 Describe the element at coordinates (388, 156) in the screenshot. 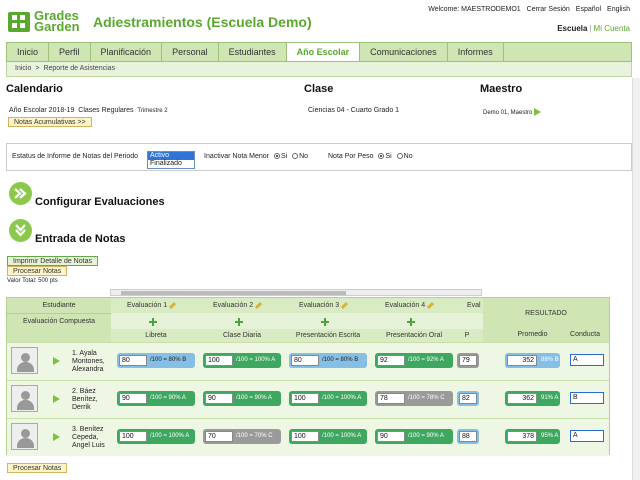

I see `weight-yes-label: Si` at that location.